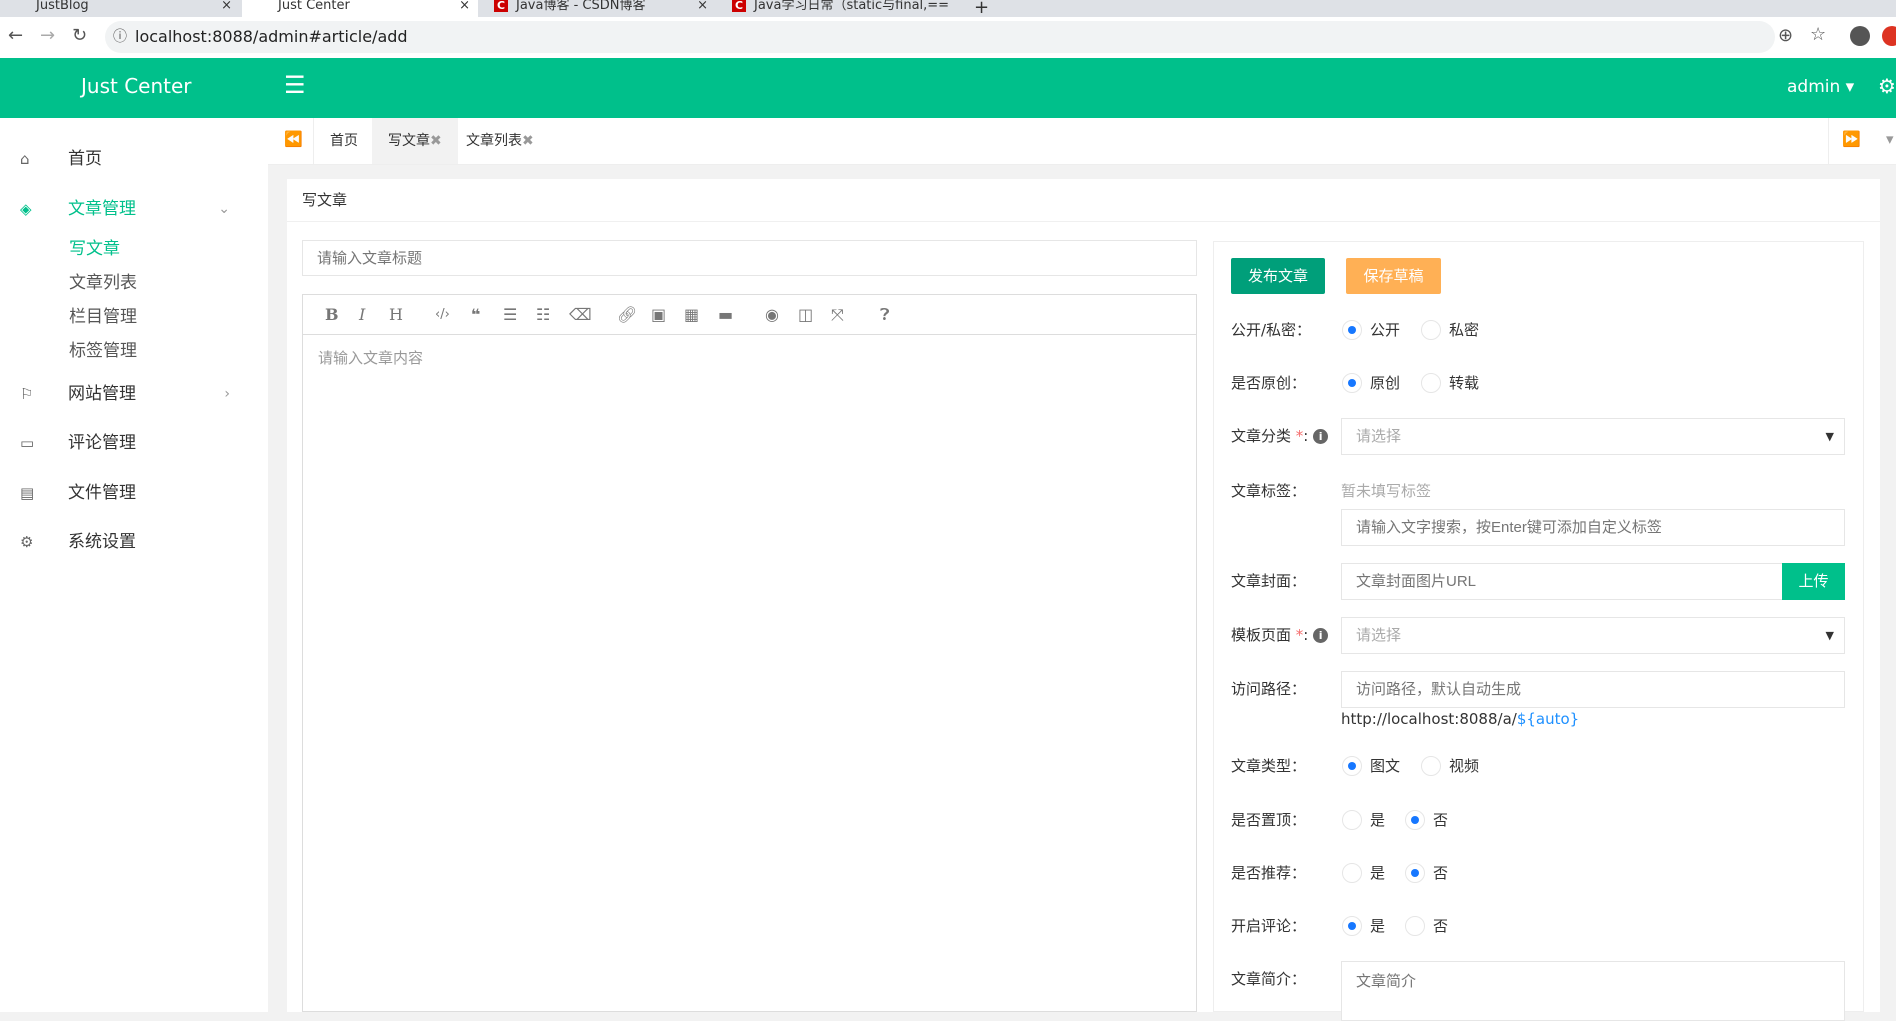 Image resolution: width=1896 pixels, height=1021 pixels. I want to click on sidebar-item-site: ⚐ 网站管理 ›, so click(134, 394).